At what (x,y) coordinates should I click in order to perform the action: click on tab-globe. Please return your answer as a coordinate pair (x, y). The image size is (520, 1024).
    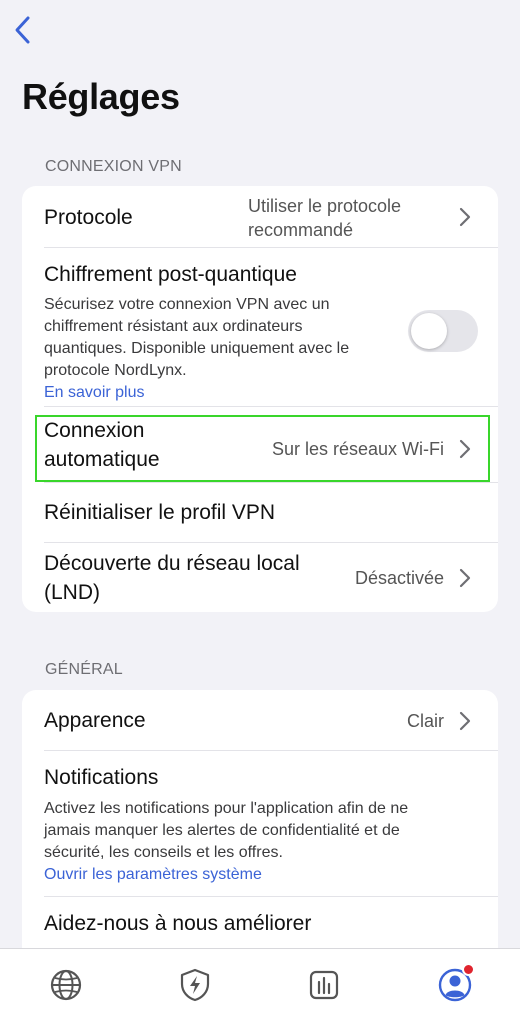
    Looking at the image, I should click on (66, 985).